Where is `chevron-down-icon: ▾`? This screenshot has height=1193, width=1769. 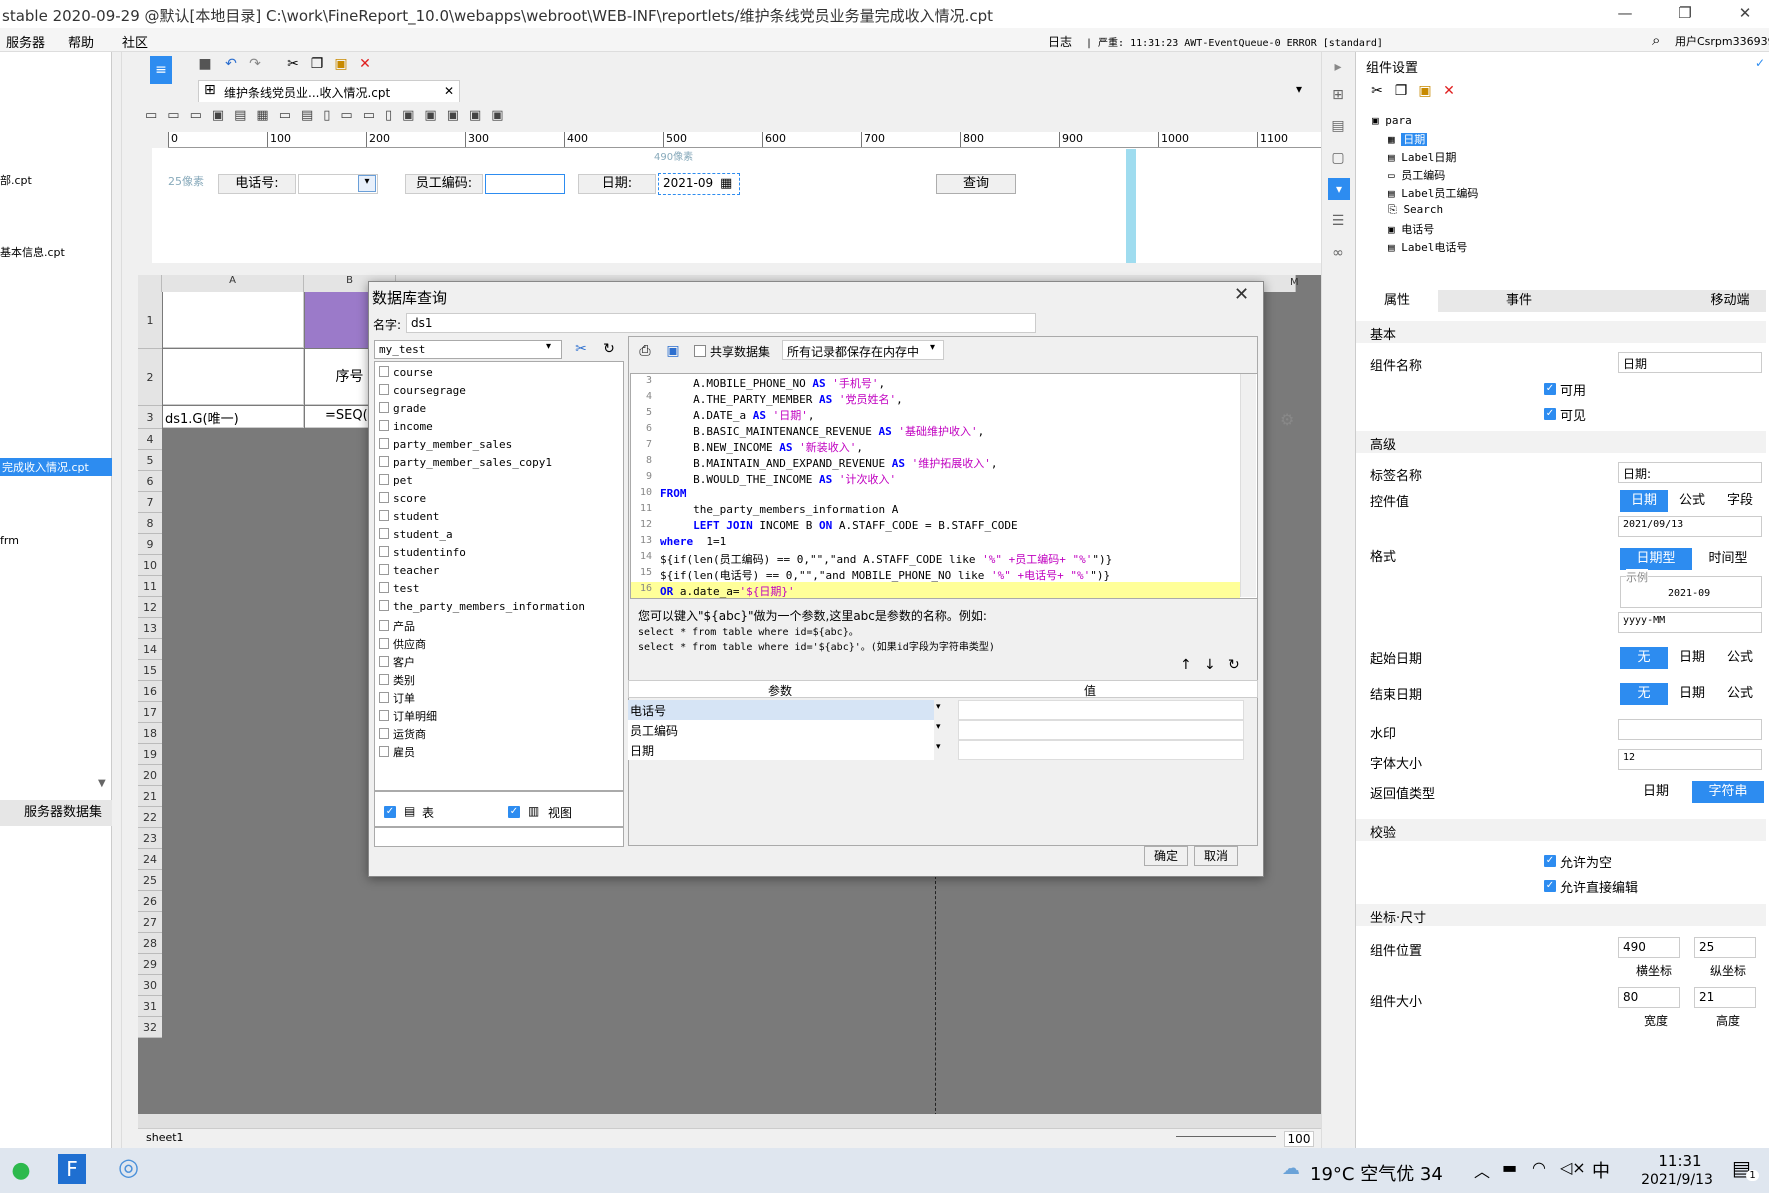
chevron-down-icon: ▾ is located at coordinates (548, 346).